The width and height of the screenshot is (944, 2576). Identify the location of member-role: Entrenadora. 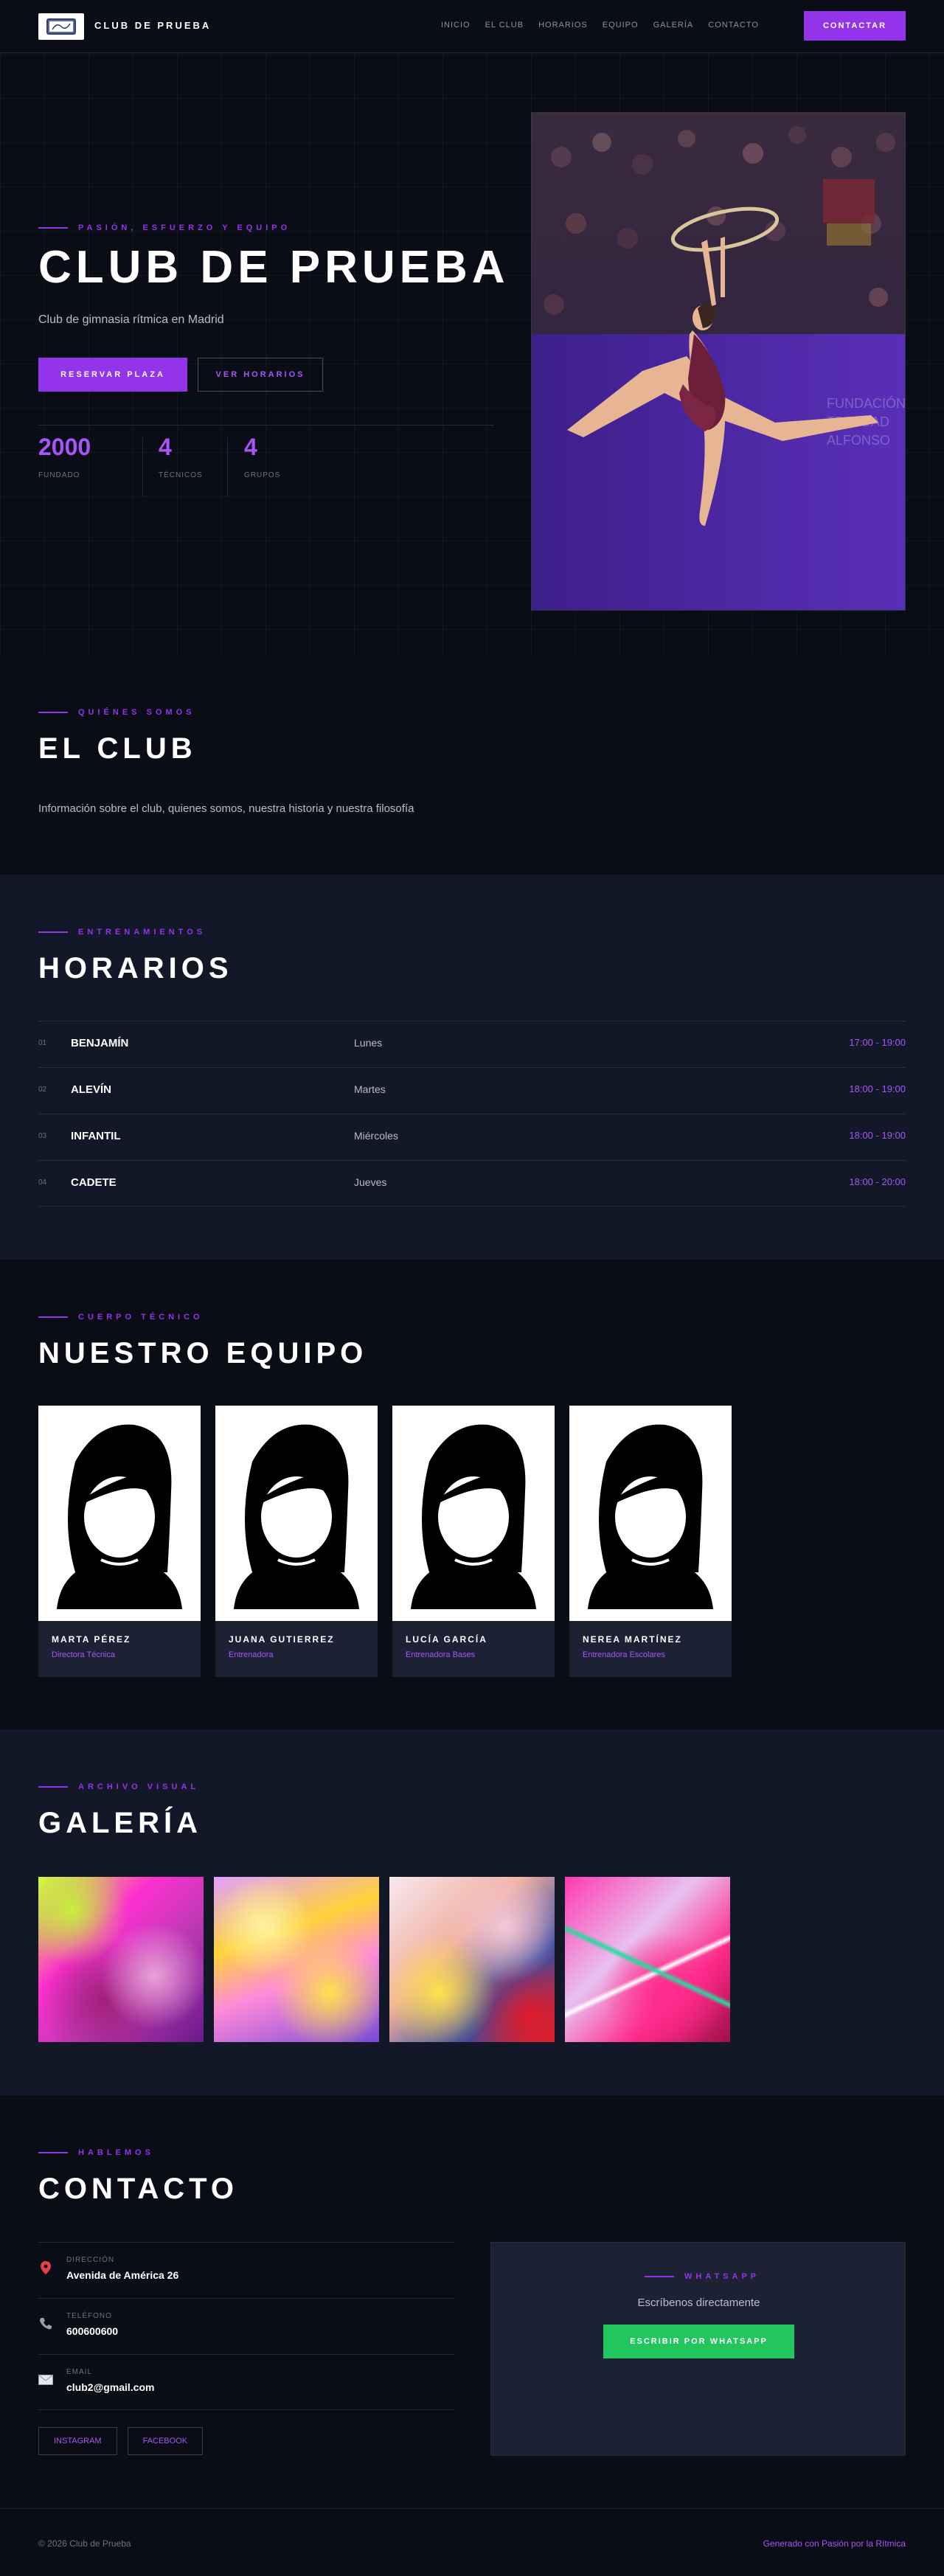
(251, 1654).